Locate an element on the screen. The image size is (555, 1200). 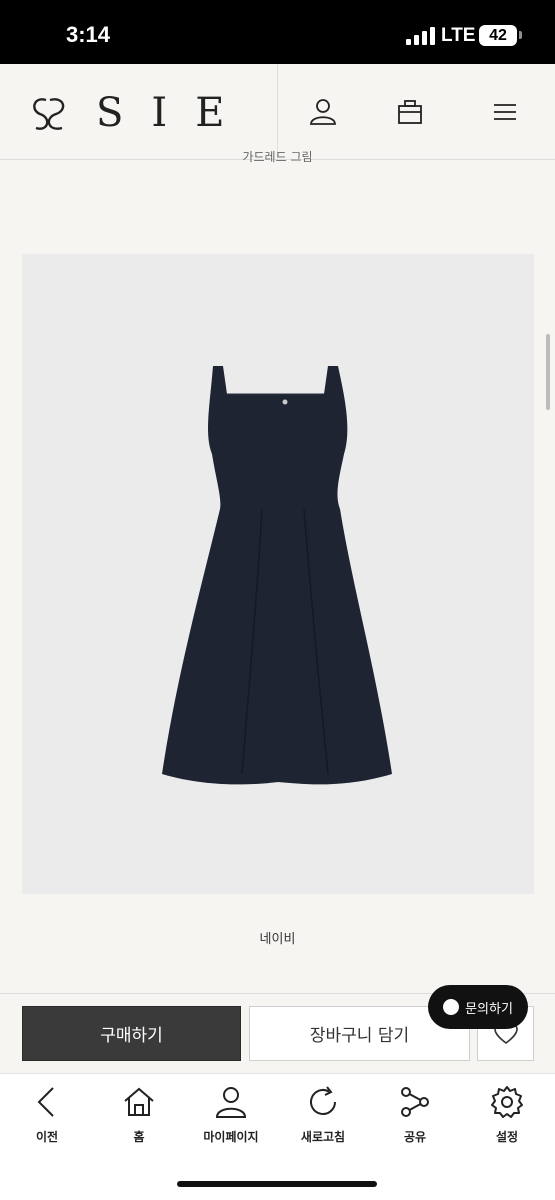
bag-icon is located at coordinates (410, 112).